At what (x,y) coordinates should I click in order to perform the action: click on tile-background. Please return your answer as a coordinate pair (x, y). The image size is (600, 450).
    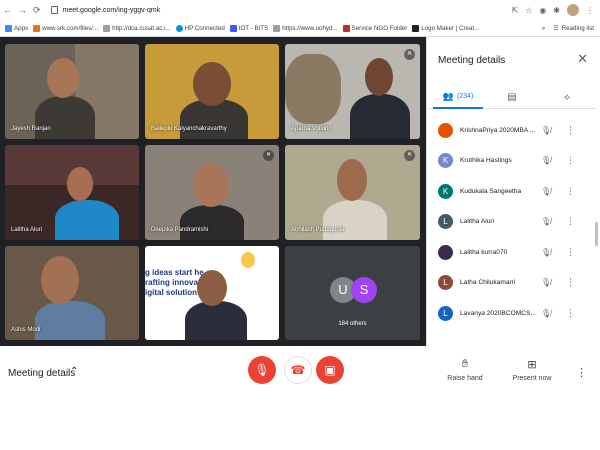
    Looking at the image, I should click on (313, 89).